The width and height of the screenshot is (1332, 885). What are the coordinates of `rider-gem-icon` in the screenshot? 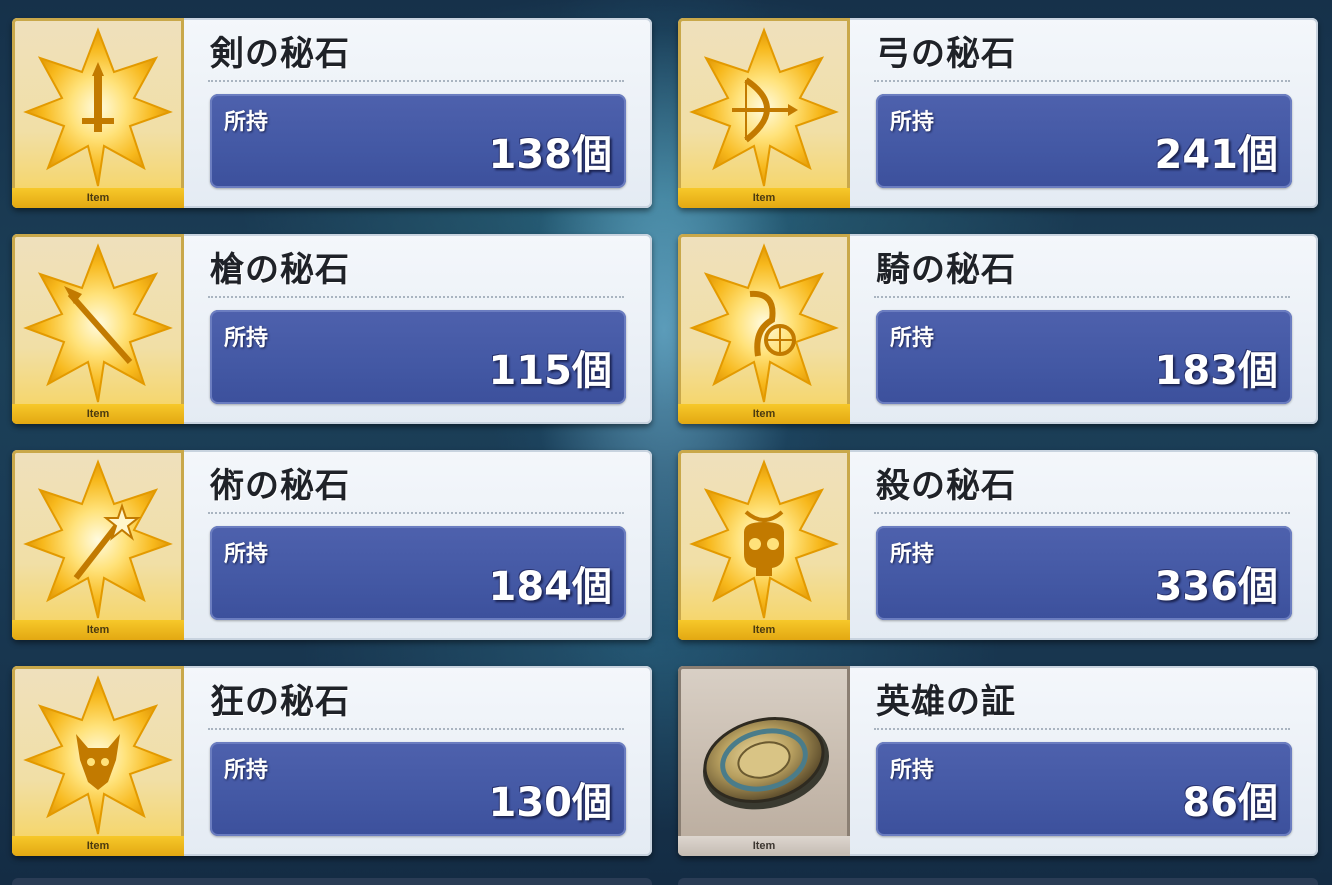 It's located at (764, 323).